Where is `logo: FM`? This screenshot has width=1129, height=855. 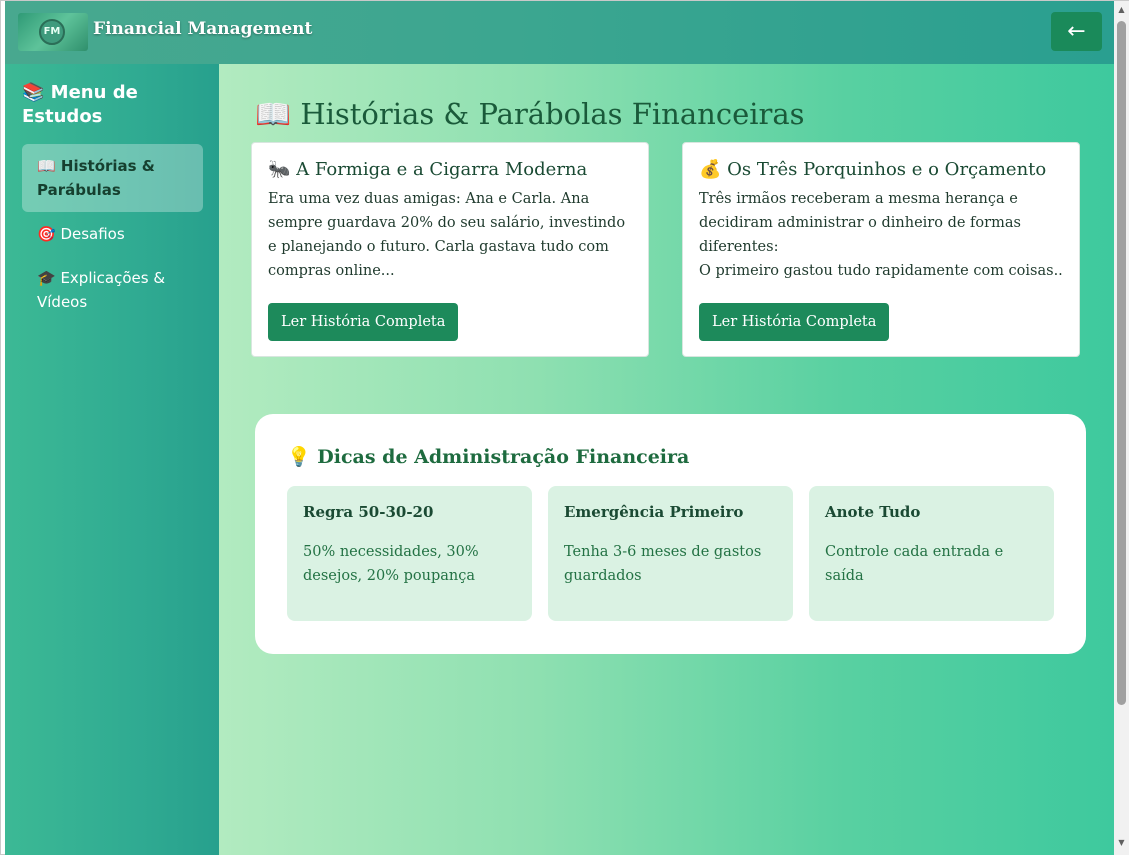 logo: FM is located at coordinates (53, 32).